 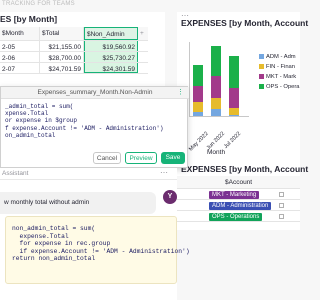 I want to click on account-row: ADM - Administration, so click(x=238, y=205).